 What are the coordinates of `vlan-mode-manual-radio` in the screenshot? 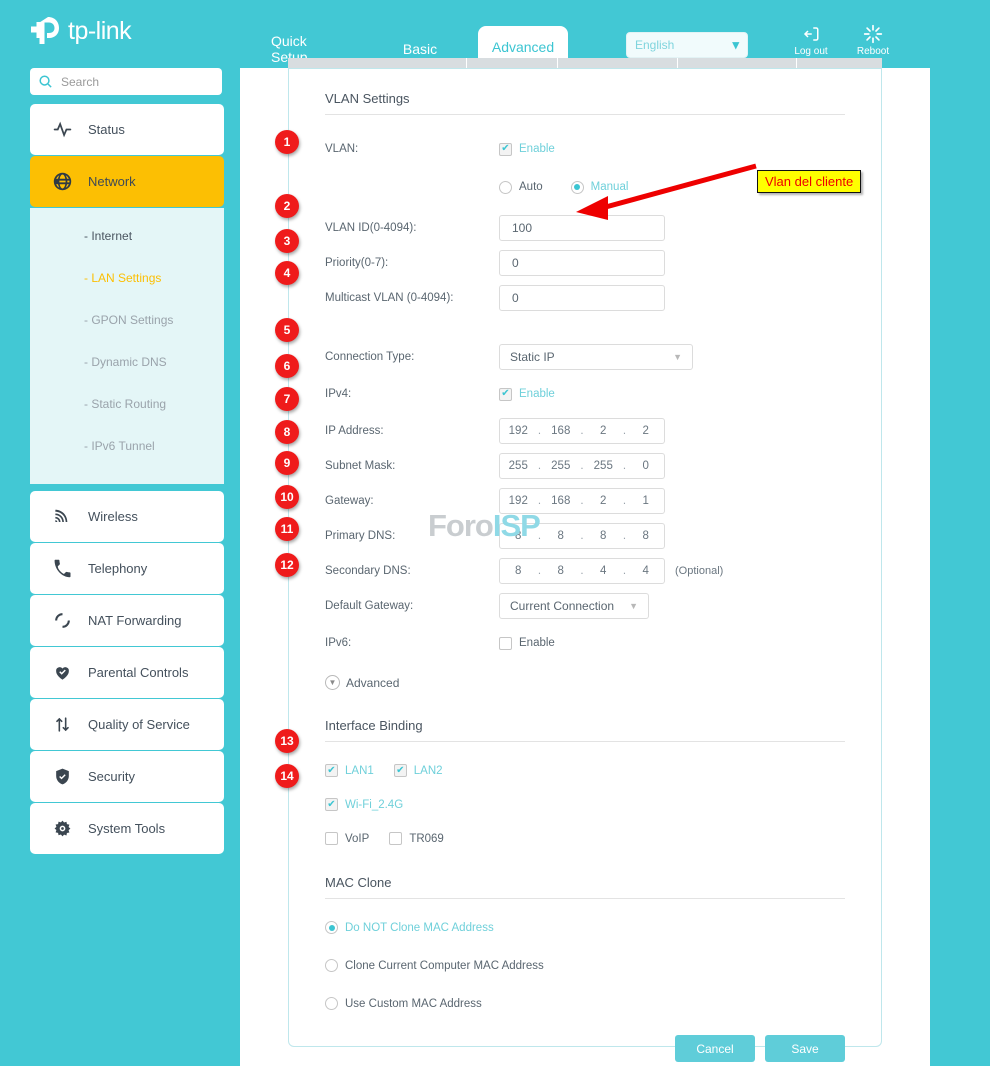 It's located at (577, 187).